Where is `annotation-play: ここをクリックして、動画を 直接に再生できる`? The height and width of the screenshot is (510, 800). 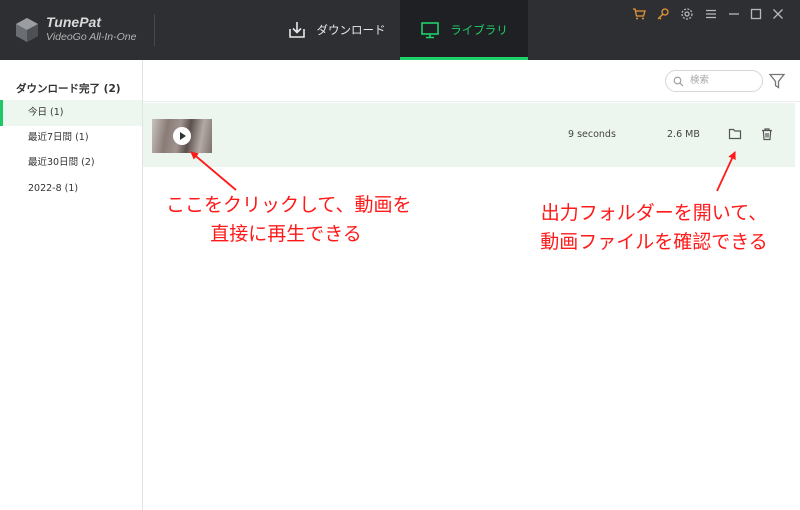 annotation-play: ここをクリックして、動画を 直接に再生できる is located at coordinates (289, 219).